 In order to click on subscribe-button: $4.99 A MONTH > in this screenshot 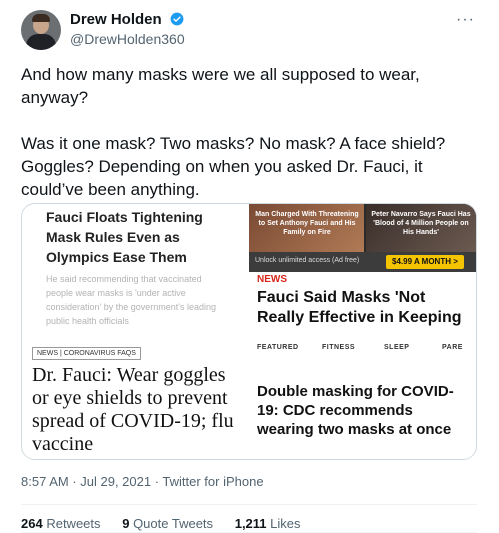, I will do `click(425, 262)`.